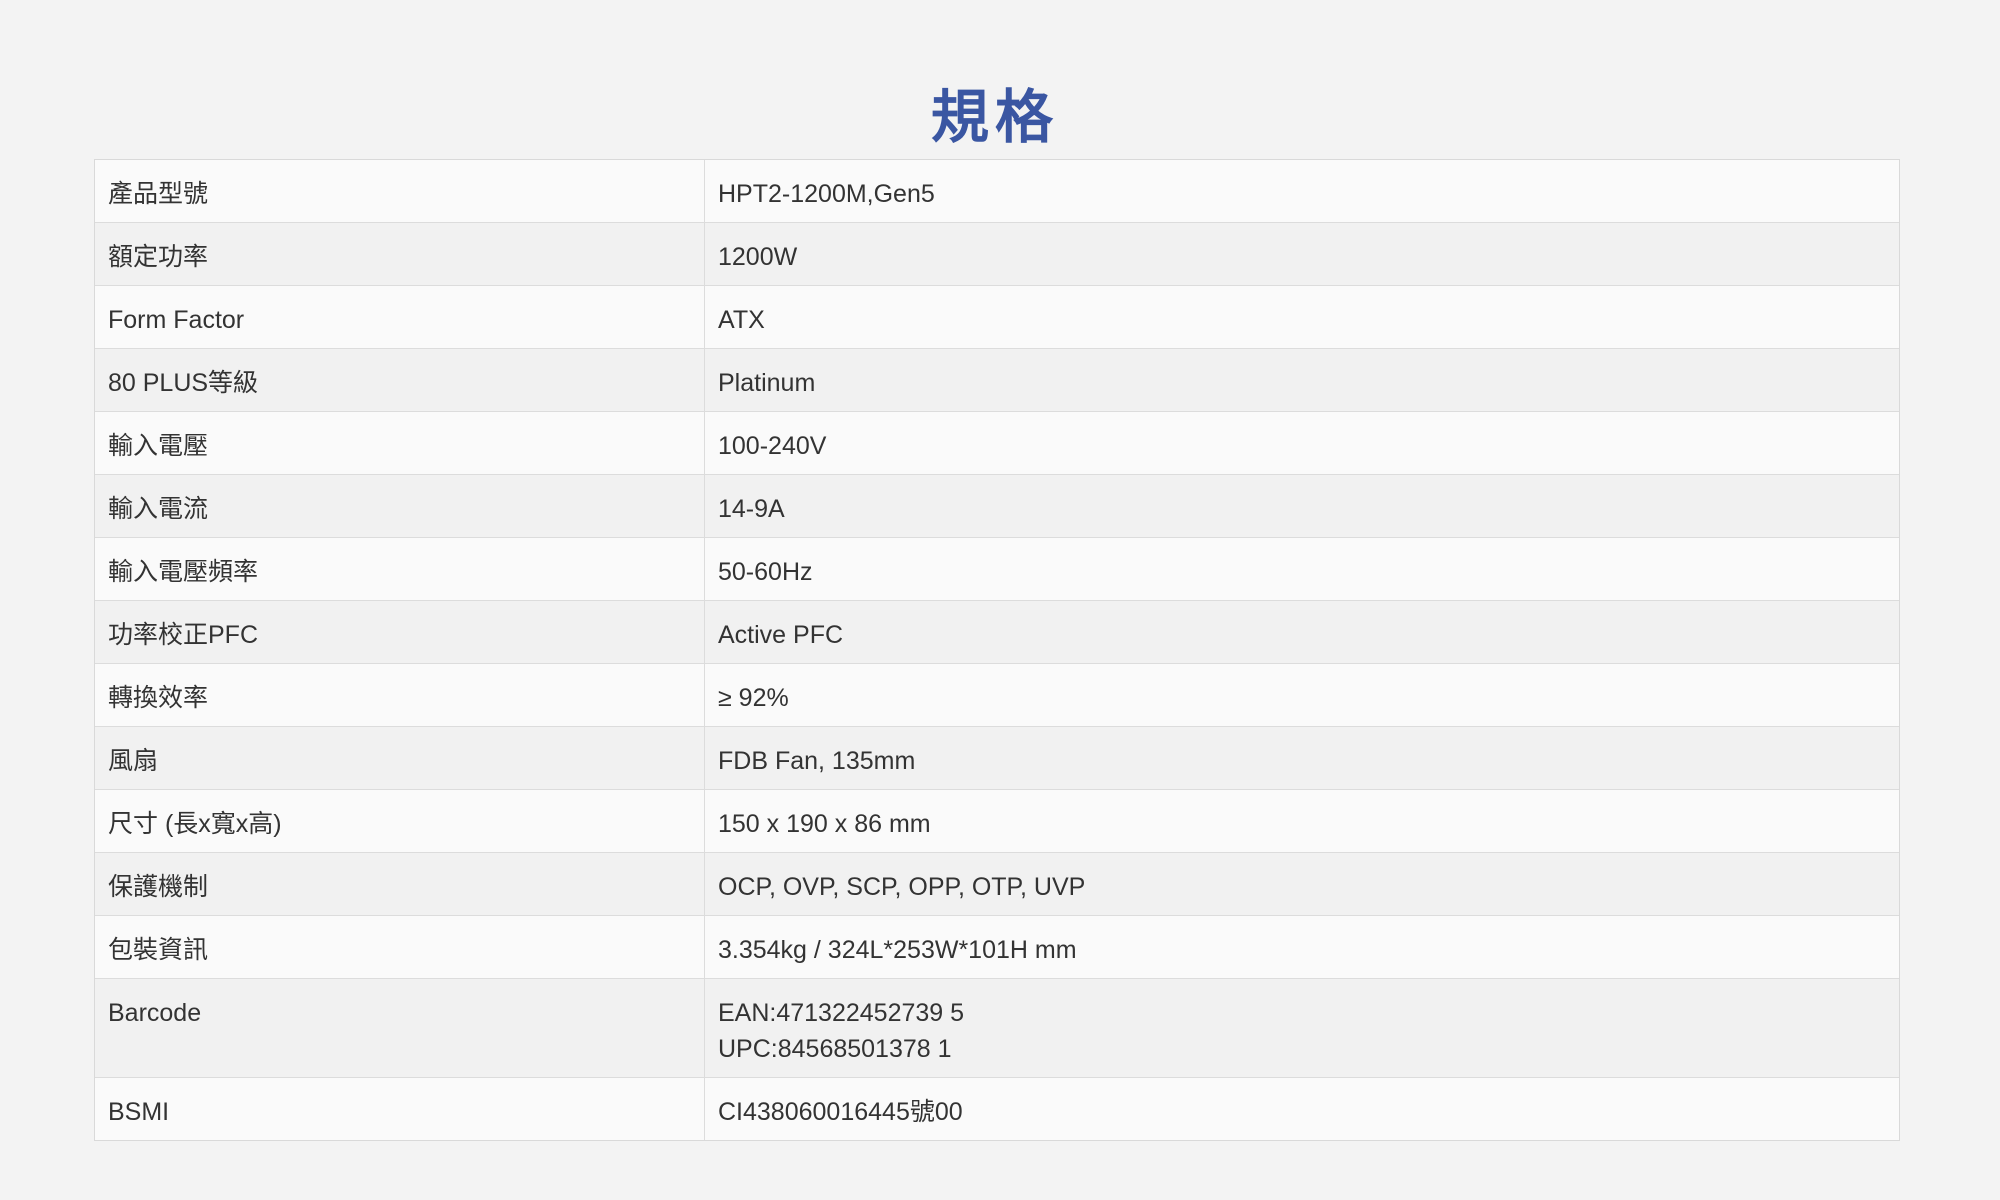 The image size is (2000, 1200). Describe the element at coordinates (1302, 632) in the screenshot. I see `spec-value-pfc: Active PFC` at that location.